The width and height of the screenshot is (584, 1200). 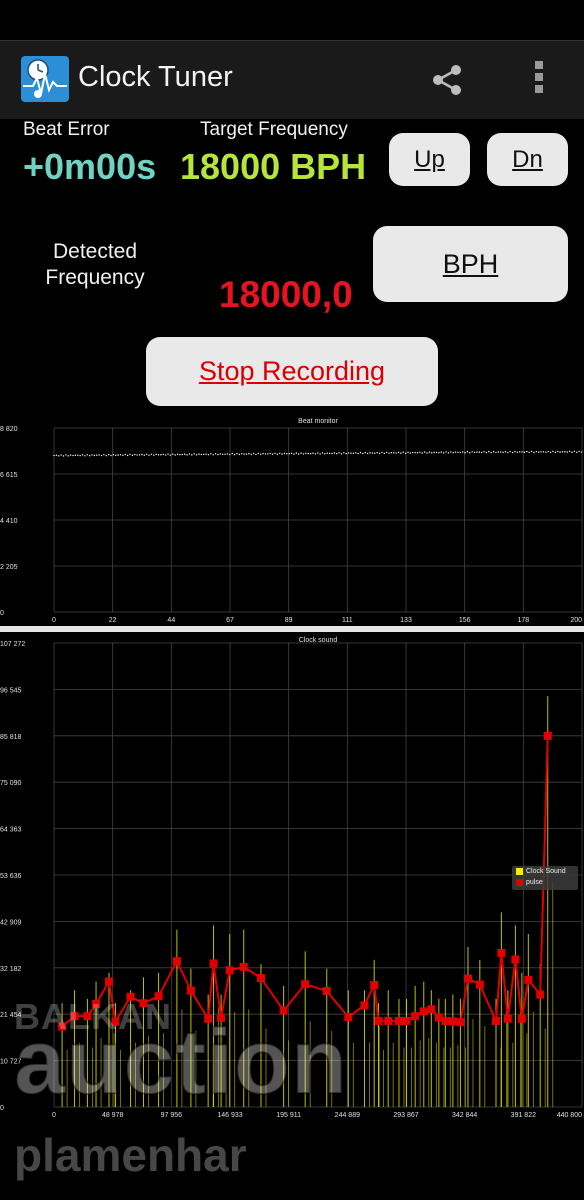 What do you see at coordinates (90, 166) in the screenshot?
I see `beat-error-value: +0m00s` at bounding box center [90, 166].